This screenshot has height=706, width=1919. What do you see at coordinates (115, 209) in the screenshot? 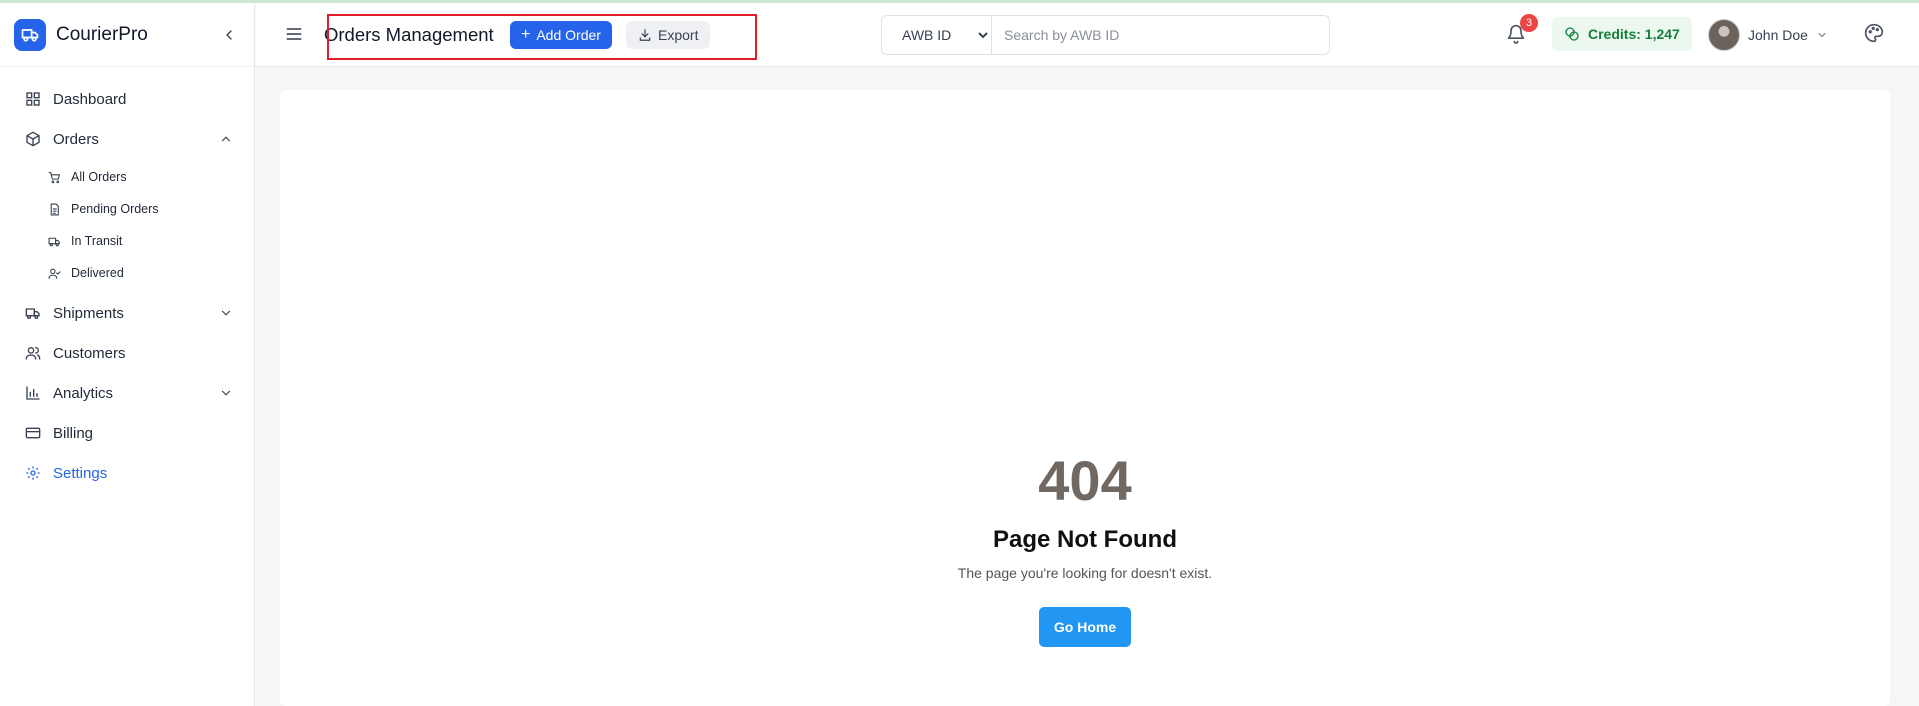
I see `sidebar-subitem-label: Pending Orders` at bounding box center [115, 209].